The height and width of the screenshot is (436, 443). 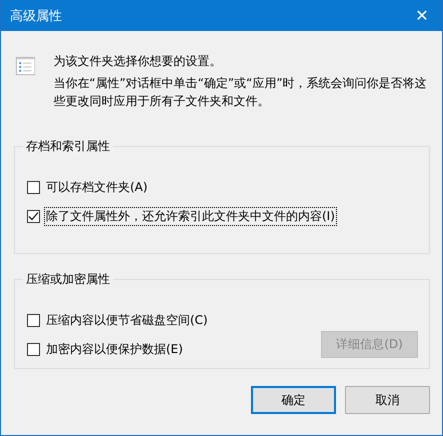 I want to click on checkbox-label: 除了文件属性外，还允许索引此文件夹中文件的内容(I), so click(x=190, y=216).